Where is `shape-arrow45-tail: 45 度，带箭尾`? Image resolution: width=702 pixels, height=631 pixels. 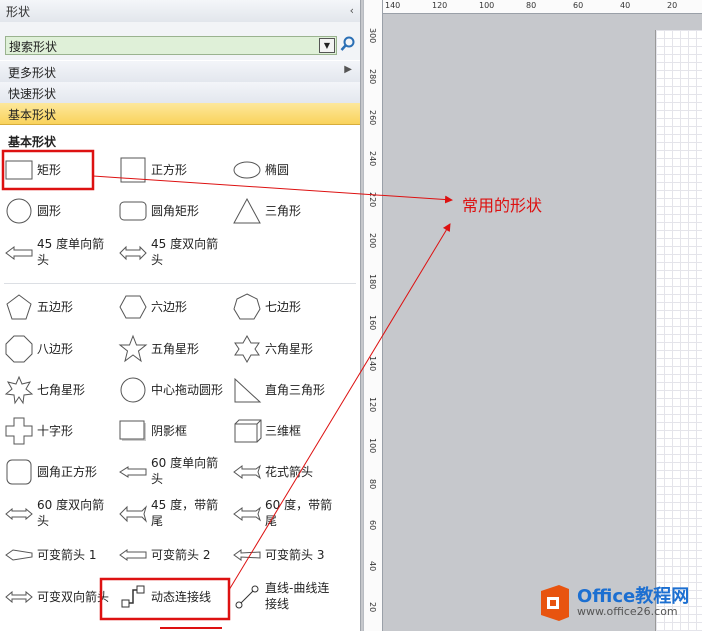 shape-arrow45-tail: 45 度，带箭尾 is located at coordinates (170, 514).